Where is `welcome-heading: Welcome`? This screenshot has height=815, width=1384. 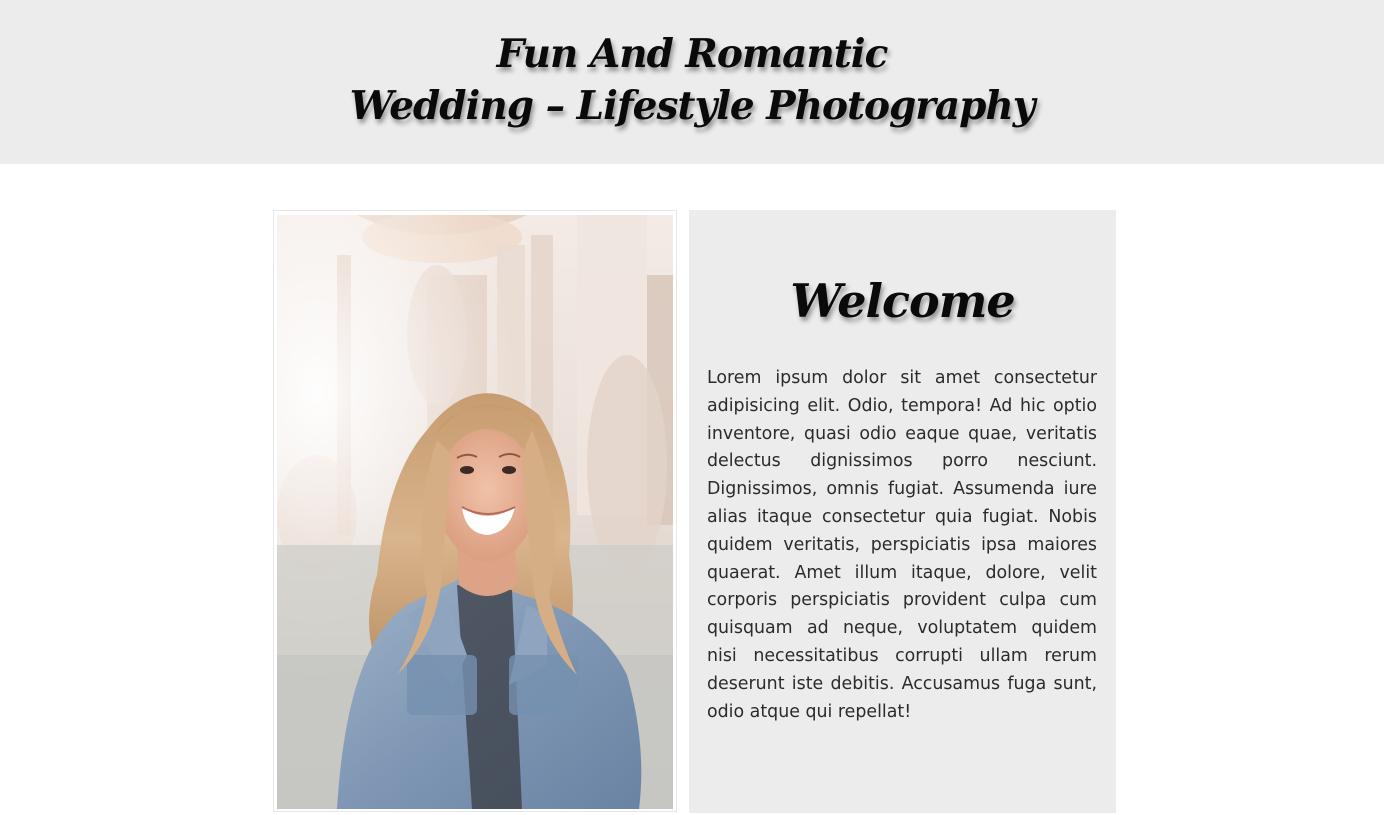 welcome-heading: Welcome is located at coordinates (902, 301).